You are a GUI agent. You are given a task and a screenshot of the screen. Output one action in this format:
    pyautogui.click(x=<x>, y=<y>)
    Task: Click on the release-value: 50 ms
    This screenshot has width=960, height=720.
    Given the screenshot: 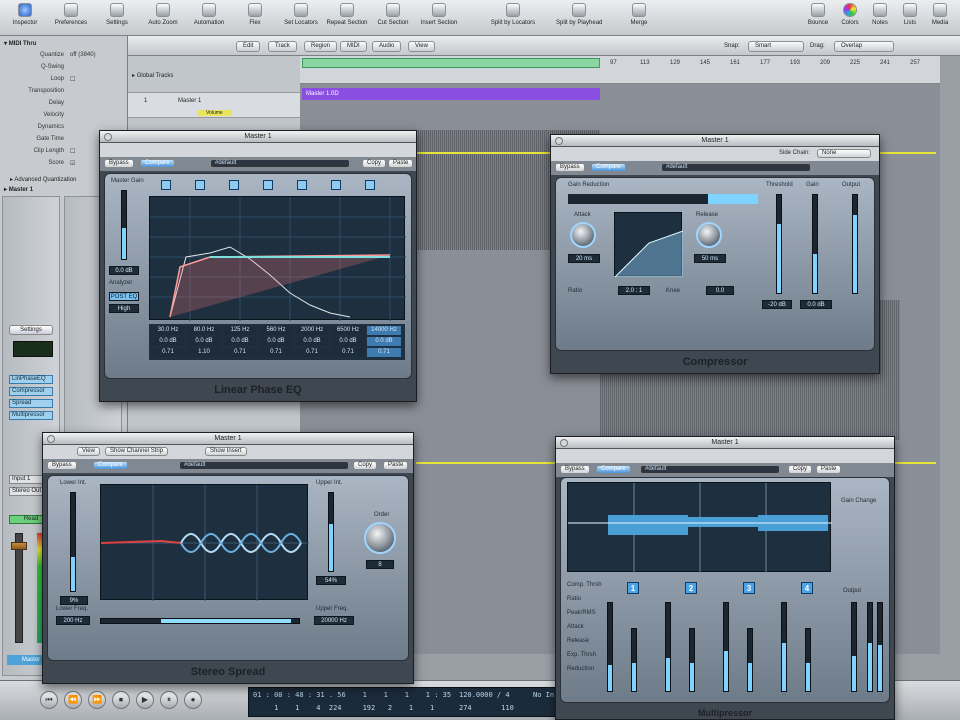 What is the action you would take?
    pyautogui.click(x=710, y=258)
    